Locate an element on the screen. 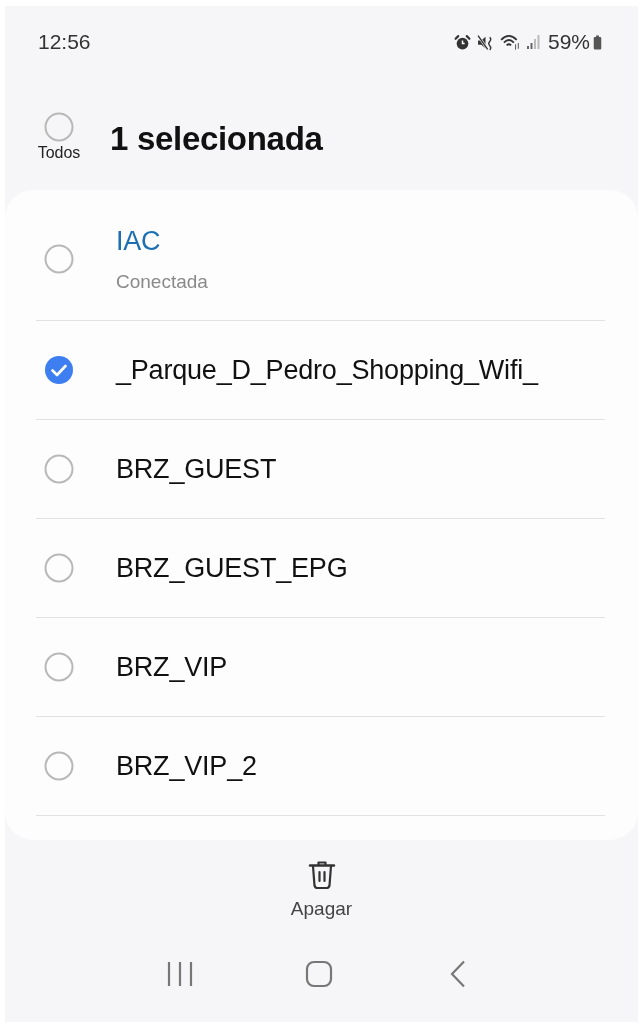 This screenshot has width=643, height=1024. selection-title: 1 selecionada is located at coordinates (216, 139).